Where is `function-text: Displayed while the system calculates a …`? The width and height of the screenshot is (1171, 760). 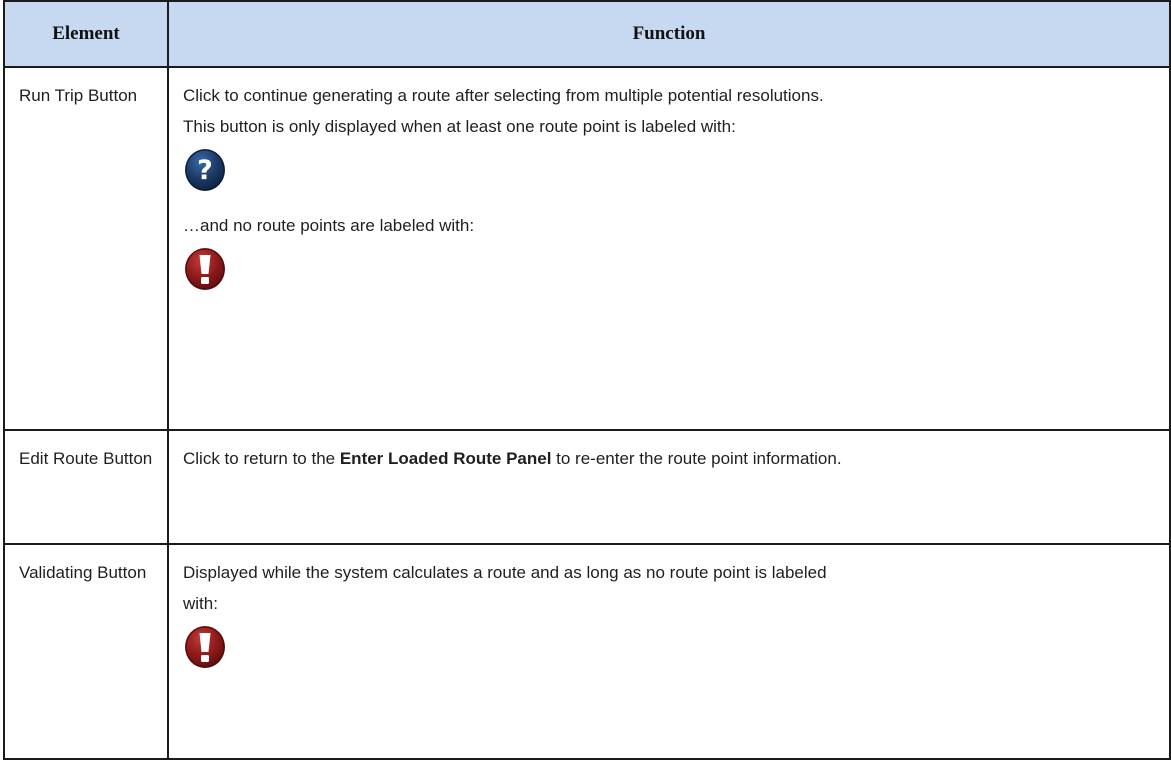
function-text: Displayed while the system calculates a … is located at coordinates (505, 572).